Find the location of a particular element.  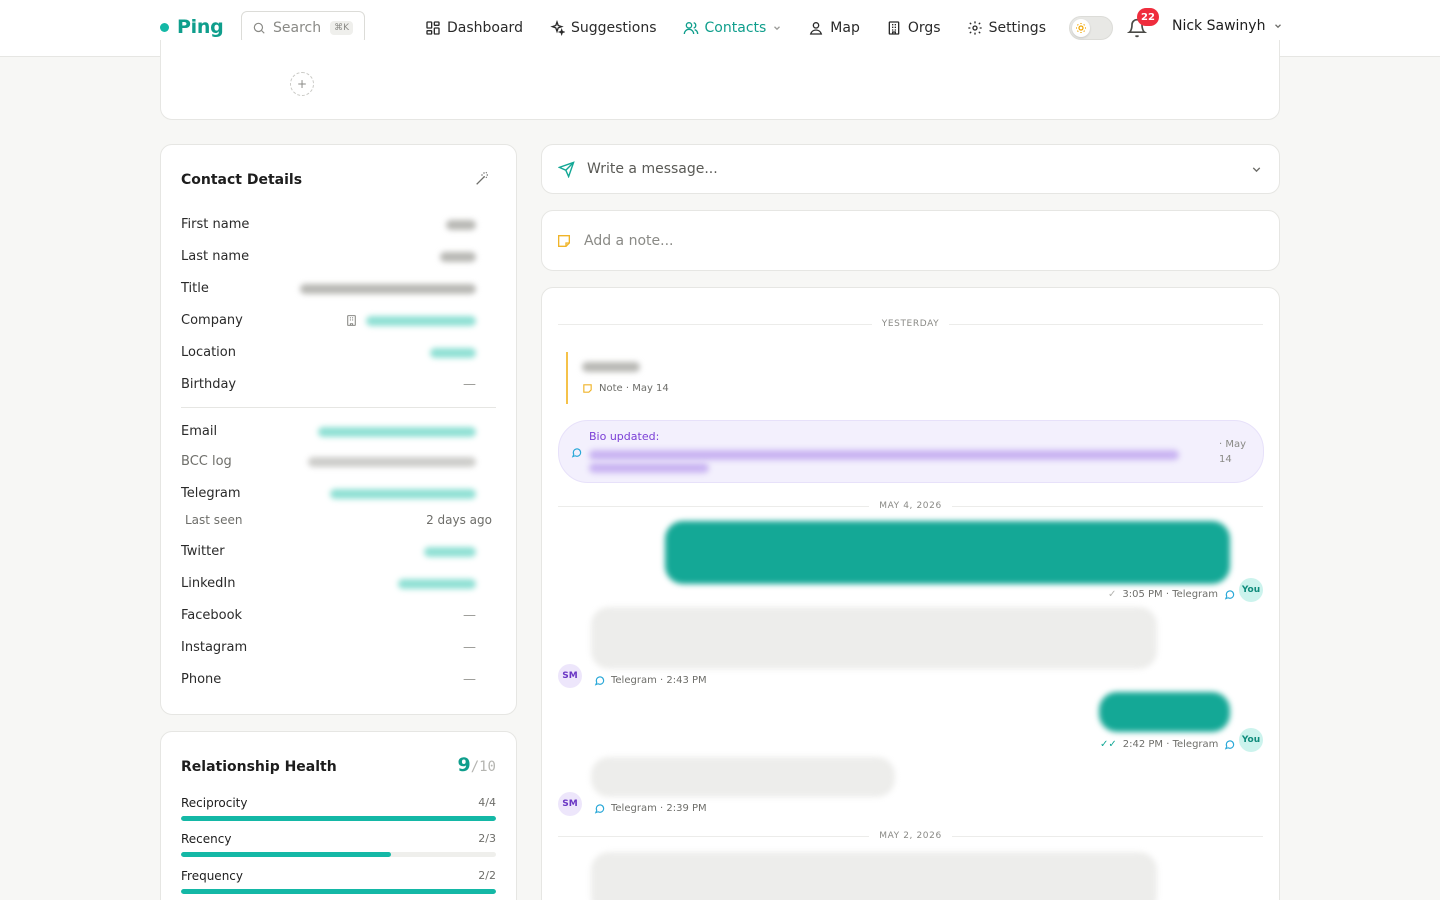

brand-logo: Ping is located at coordinates (192, 27).